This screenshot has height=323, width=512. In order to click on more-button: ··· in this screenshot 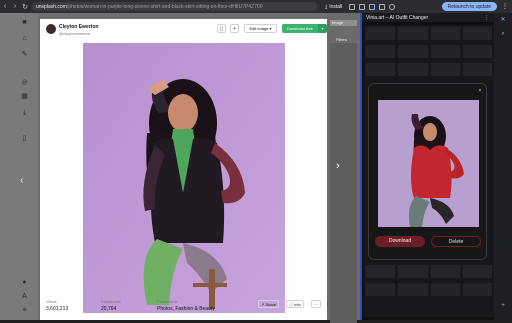, I will do `click(316, 304)`.